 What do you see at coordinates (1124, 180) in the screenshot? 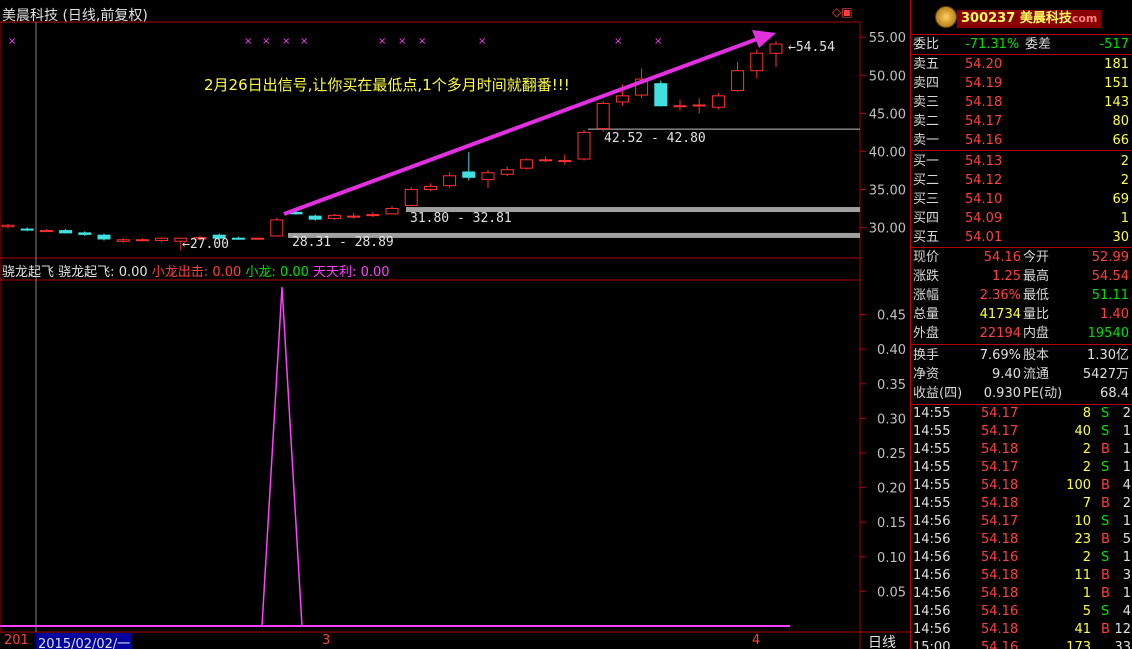
I see `bid-volume: 2` at bounding box center [1124, 180].